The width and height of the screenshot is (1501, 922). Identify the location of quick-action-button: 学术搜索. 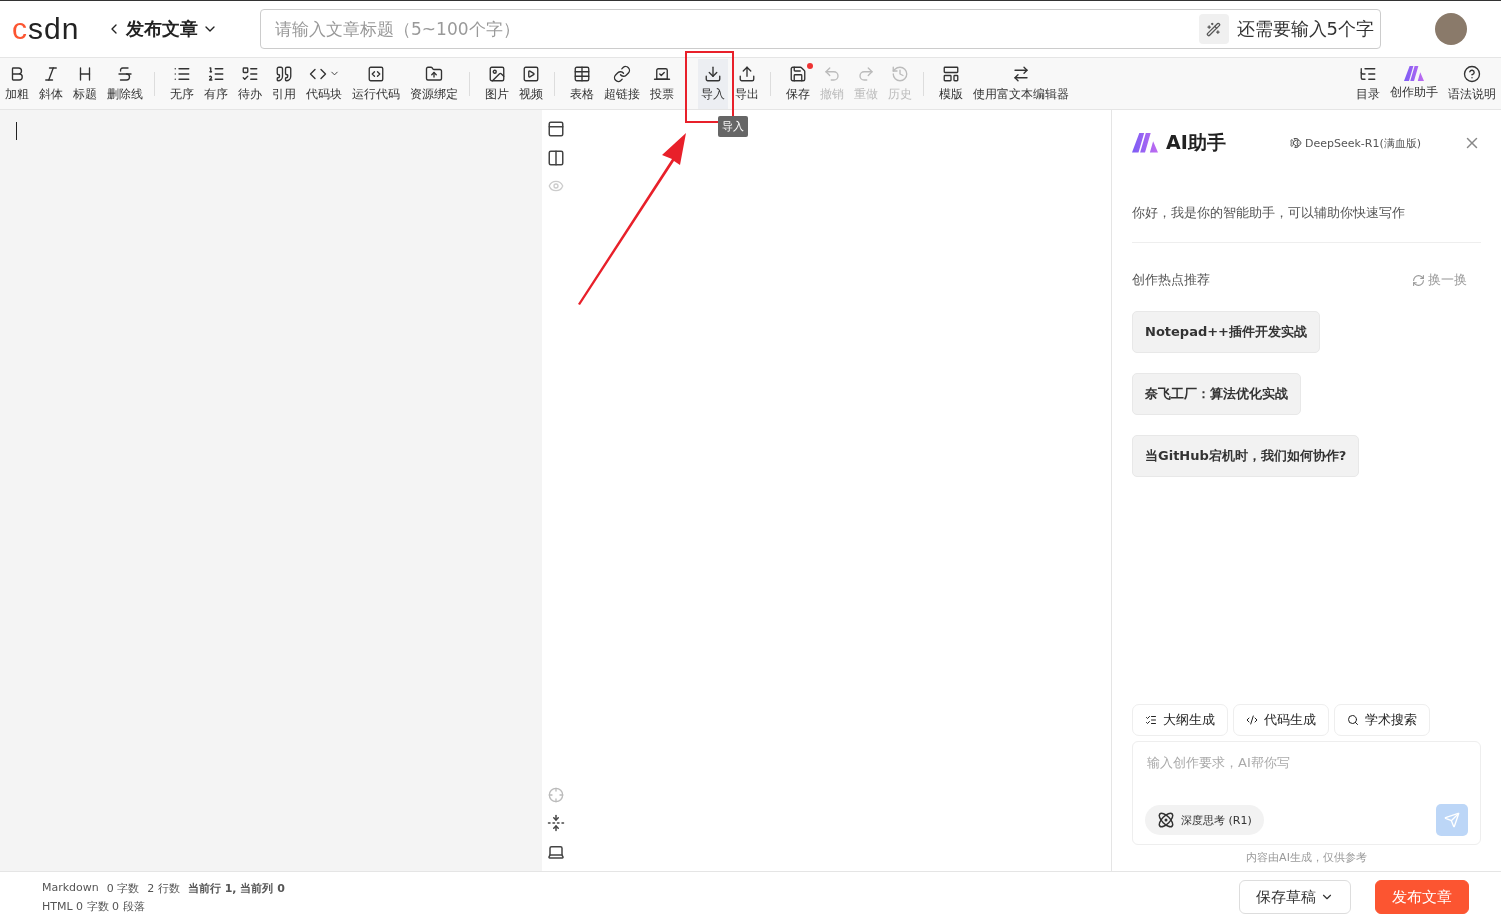
(1382, 720).